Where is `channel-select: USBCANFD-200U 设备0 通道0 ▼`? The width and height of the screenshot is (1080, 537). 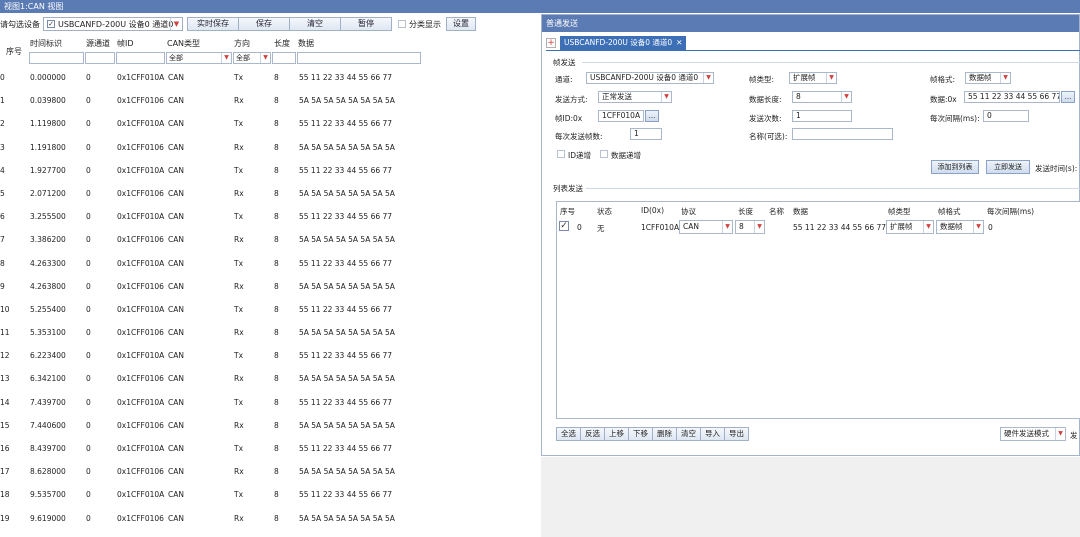
channel-select: USBCANFD-200U 设备0 通道0 ▼ is located at coordinates (650, 78).